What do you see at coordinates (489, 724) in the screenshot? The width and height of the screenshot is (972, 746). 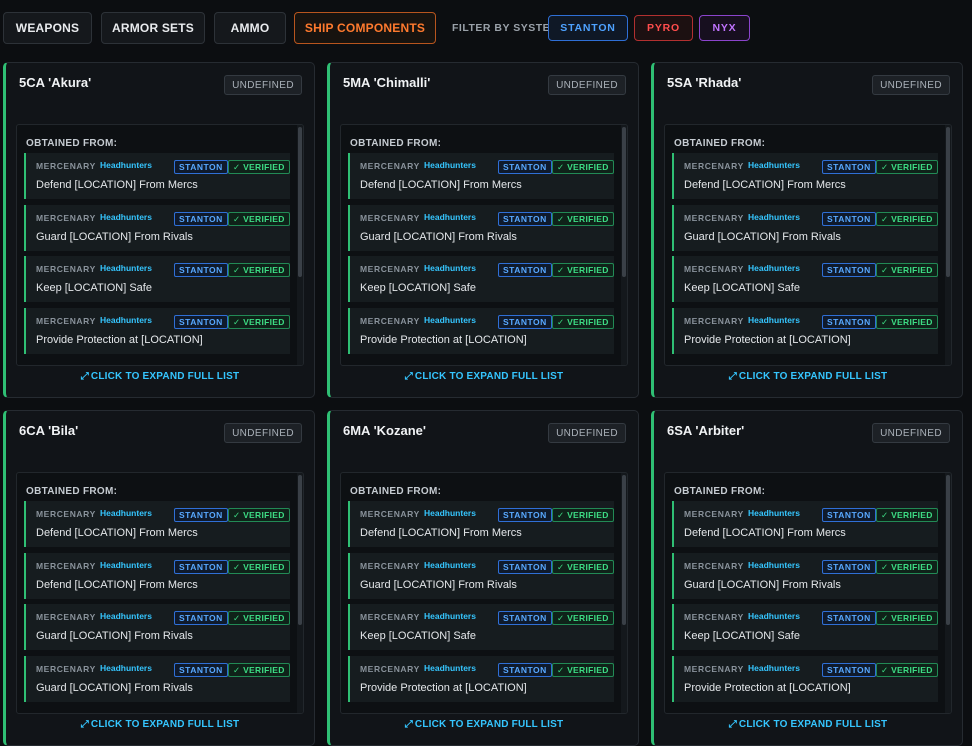 I see `expand-label: CLICK TO EXPAND FULL LIST` at bounding box center [489, 724].